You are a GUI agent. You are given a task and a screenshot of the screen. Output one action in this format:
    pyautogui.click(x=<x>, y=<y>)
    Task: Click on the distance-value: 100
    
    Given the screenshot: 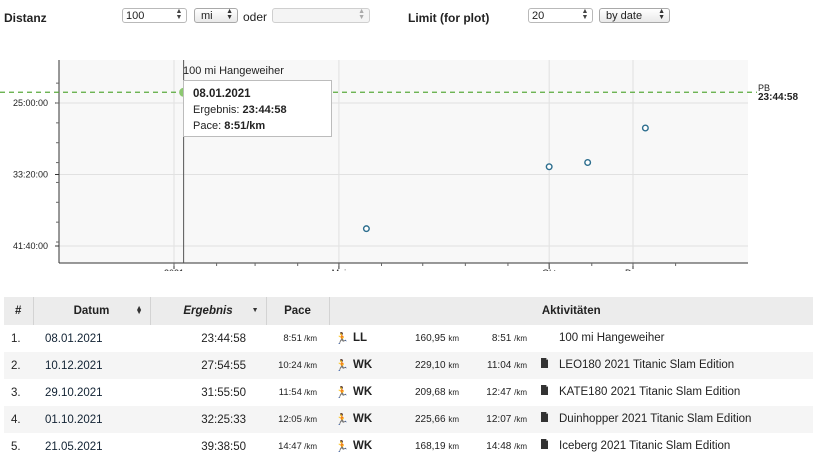 What is the action you would take?
    pyautogui.click(x=135, y=16)
    